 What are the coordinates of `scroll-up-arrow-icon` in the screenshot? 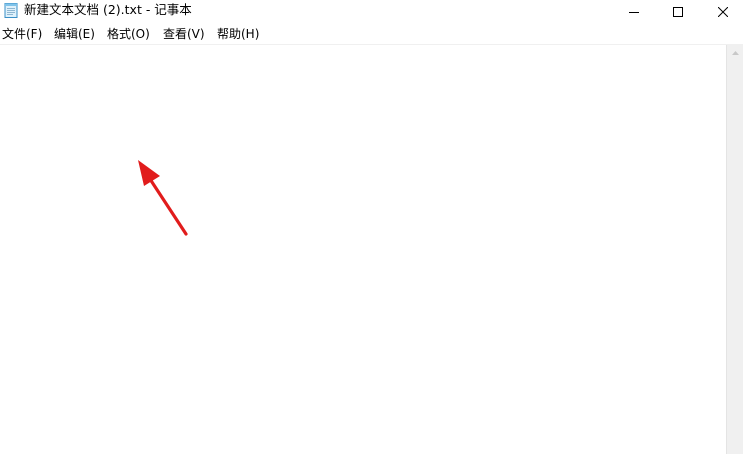 It's located at (735, 53).